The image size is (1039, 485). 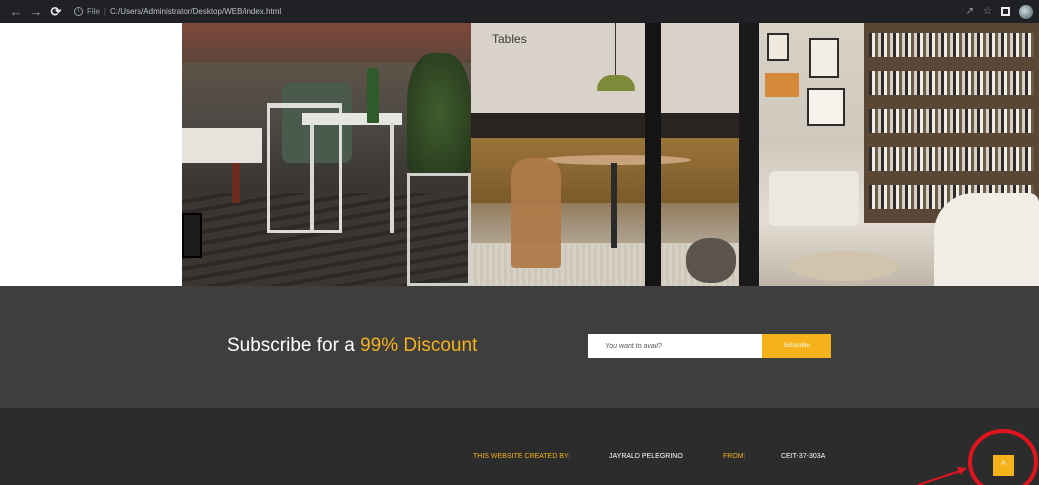 I want to click on created-by-label: THIS WEBSITE CREATED BY:, so click(x=522, y=456).